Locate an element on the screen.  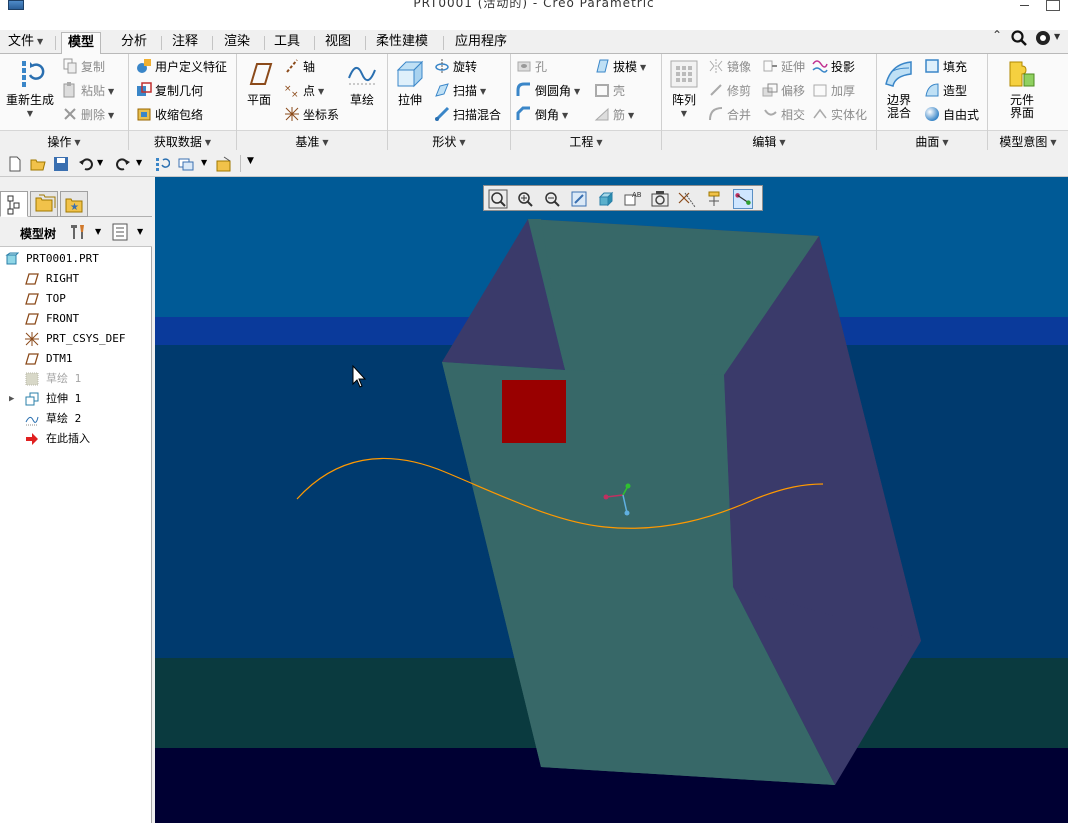
datum-display-filters-icon is located at coordinates (687, 199).